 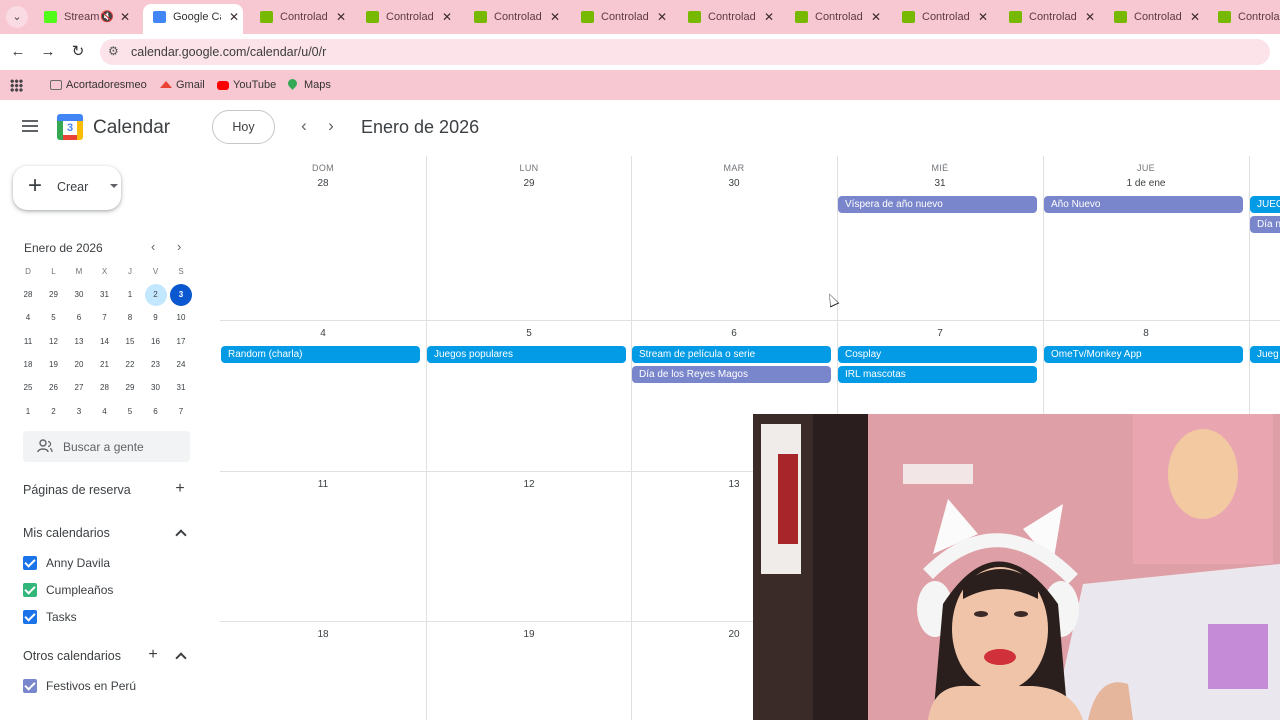 I want to click on mini-day: 19, so click(x=54, y=365).